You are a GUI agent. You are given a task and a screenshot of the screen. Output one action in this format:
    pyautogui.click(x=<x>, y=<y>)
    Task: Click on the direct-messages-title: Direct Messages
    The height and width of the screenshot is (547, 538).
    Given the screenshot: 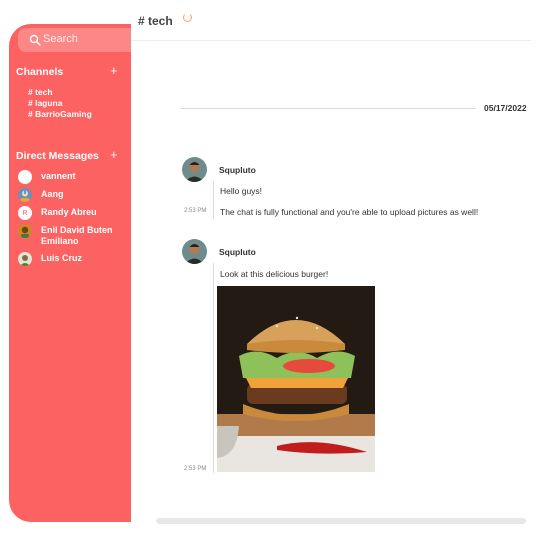 What is the action you would take?
    pyautogui.click(x=57, y=156)
    